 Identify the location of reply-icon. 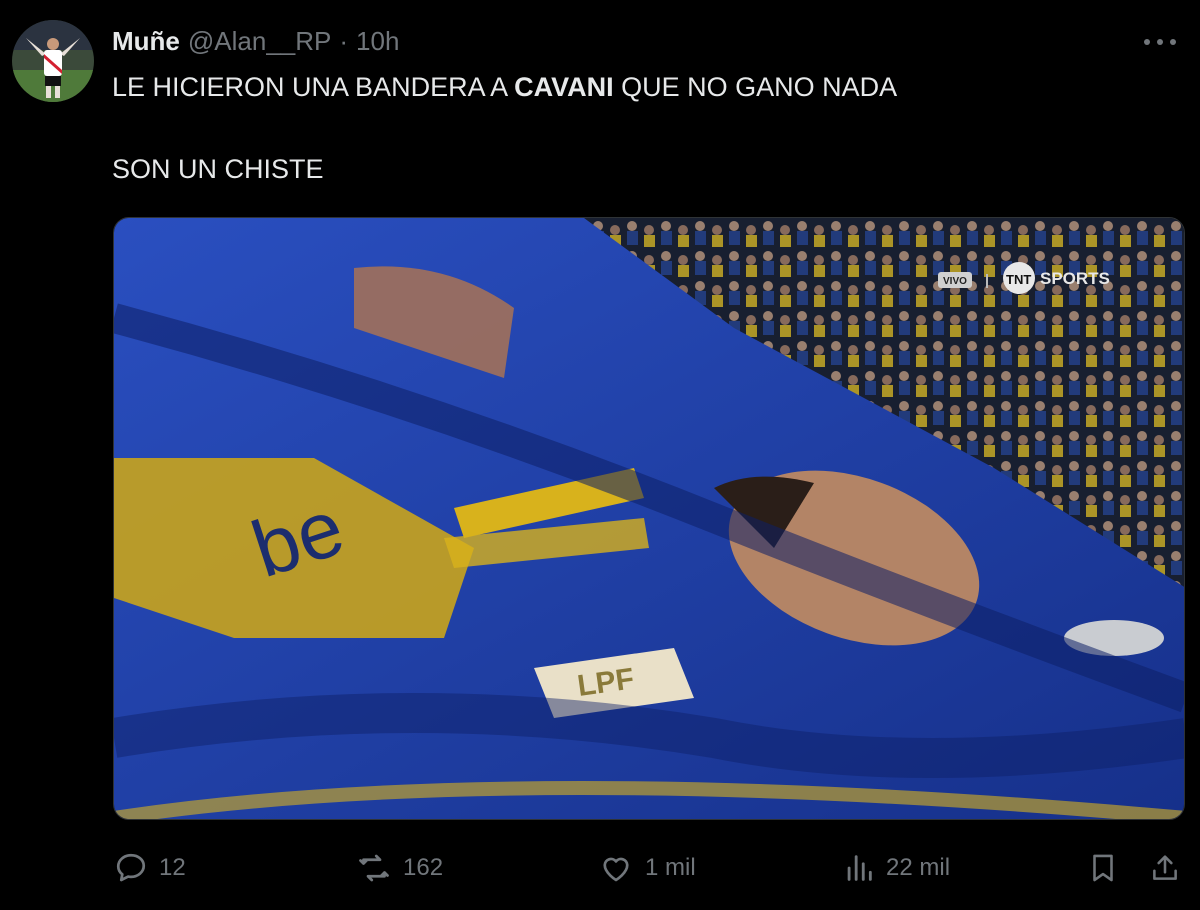
(131, 867).